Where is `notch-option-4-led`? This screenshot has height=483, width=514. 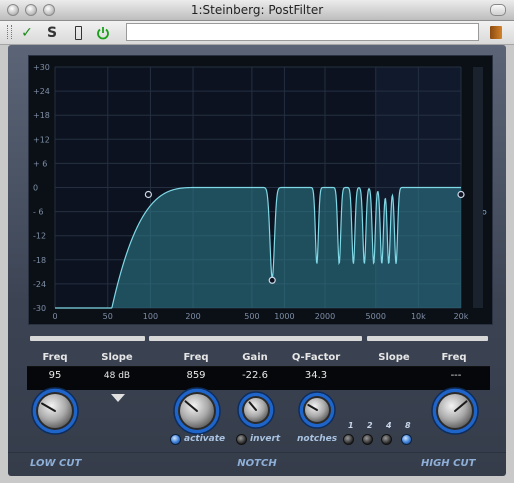 notch-option-4-led is located at coordinates (386, 439).